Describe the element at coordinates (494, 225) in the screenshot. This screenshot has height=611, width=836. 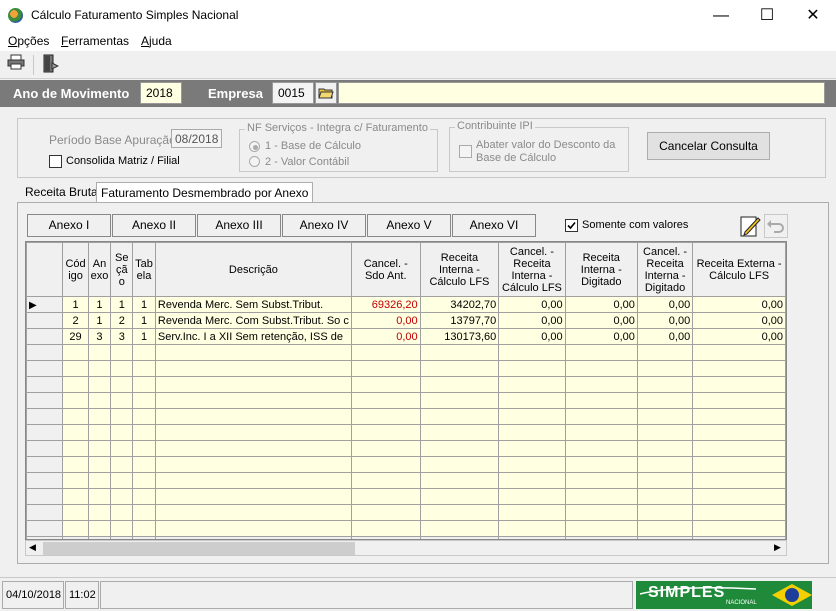
I see `anexo-vi-button: Anexo VI` at that location.